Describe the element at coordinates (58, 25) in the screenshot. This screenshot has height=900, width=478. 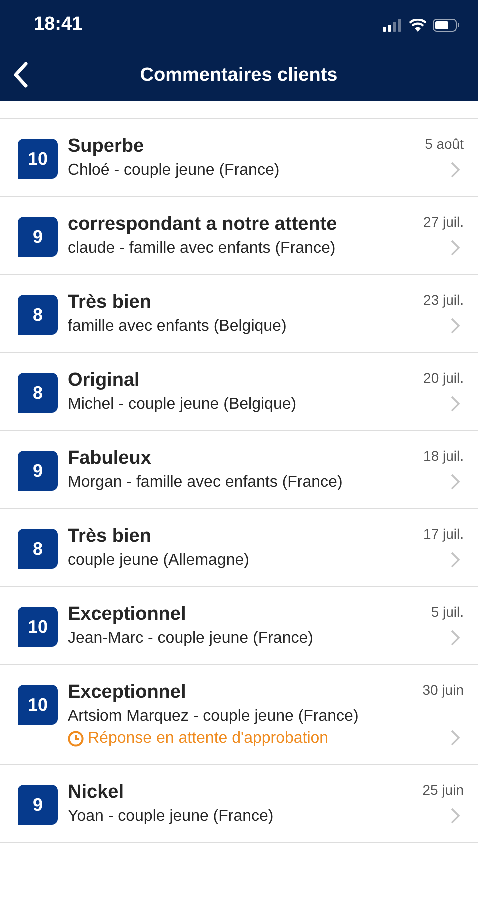
I see `status-time: 18:41` at that location.